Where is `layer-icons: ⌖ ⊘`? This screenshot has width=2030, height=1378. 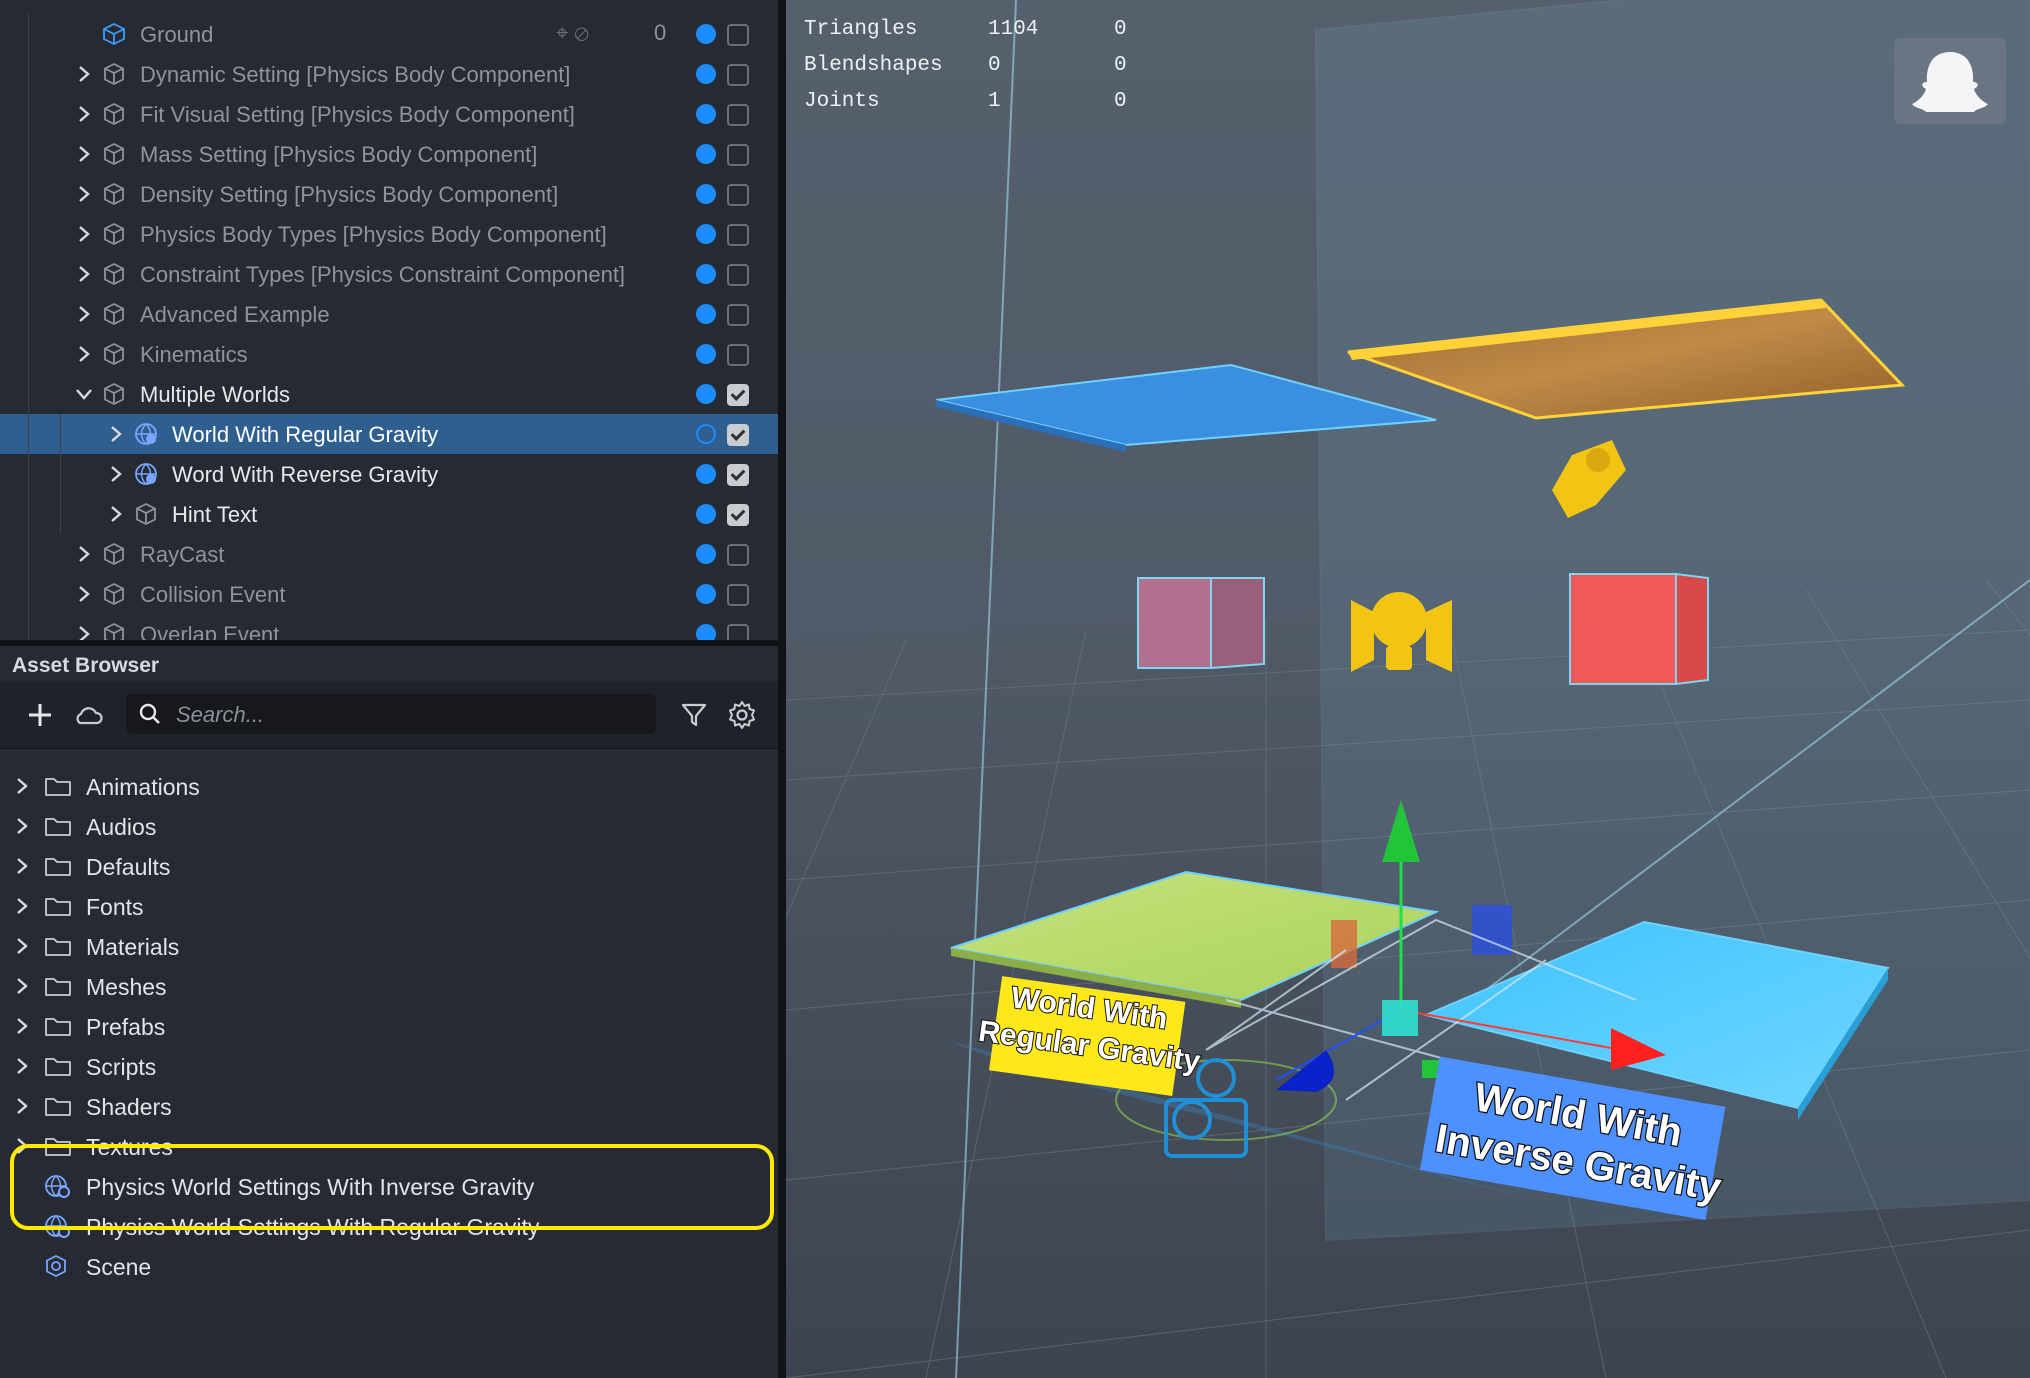 layer-icons: ⌖ ⊘ is located at coordinates (572, 32).